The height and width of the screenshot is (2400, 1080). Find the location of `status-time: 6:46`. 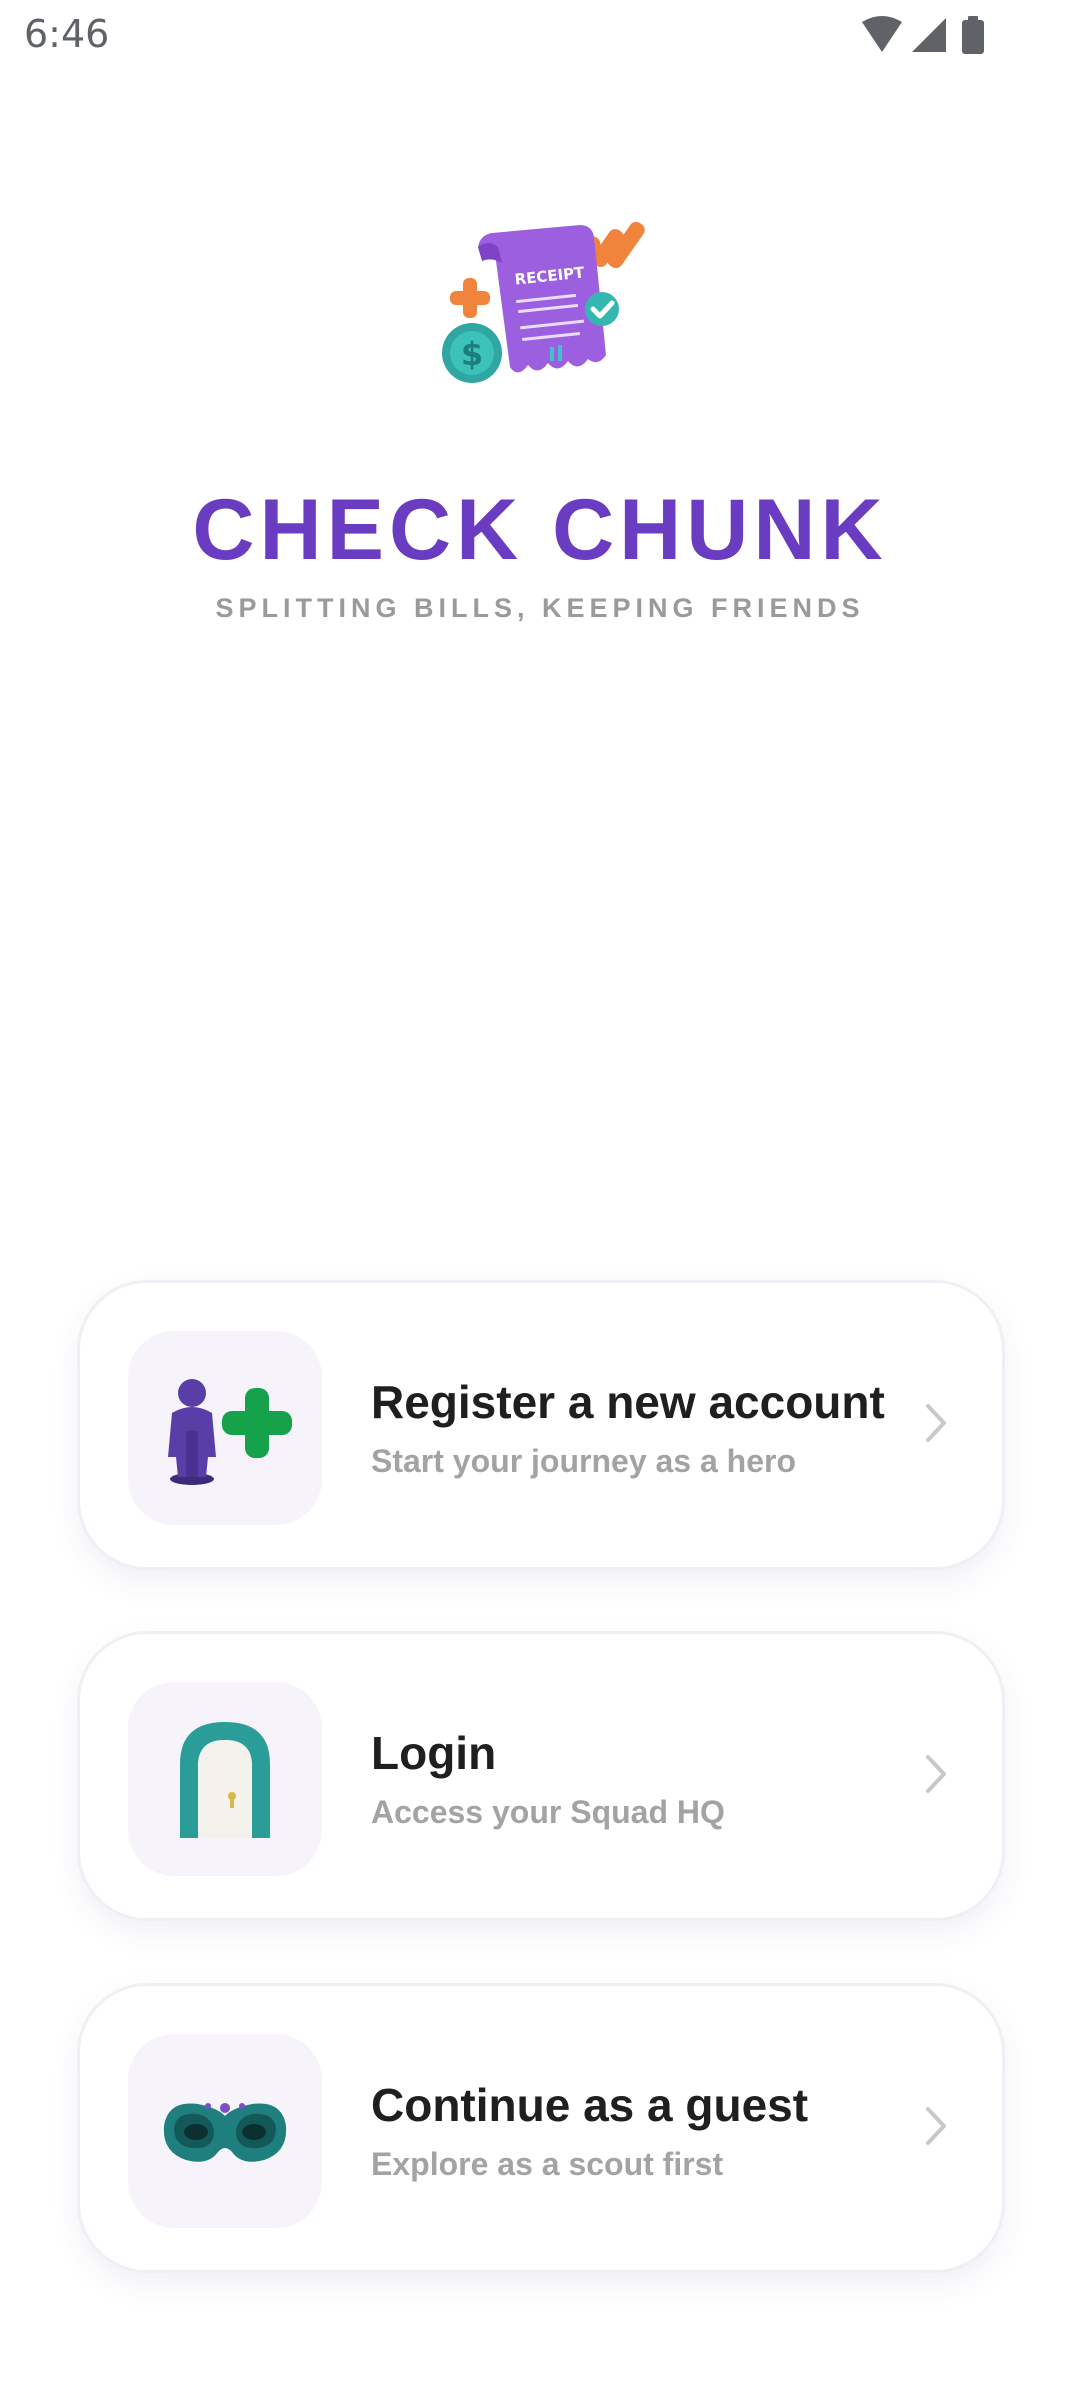

status-time: 6:46 is located at coordinates (67, 34).